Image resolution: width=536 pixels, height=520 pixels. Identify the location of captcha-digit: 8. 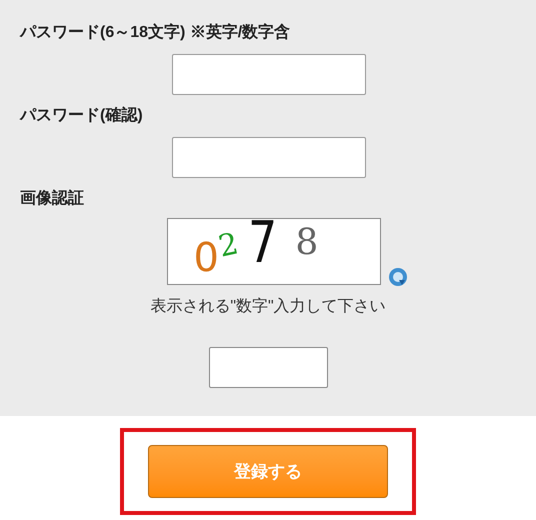
(306, 243).